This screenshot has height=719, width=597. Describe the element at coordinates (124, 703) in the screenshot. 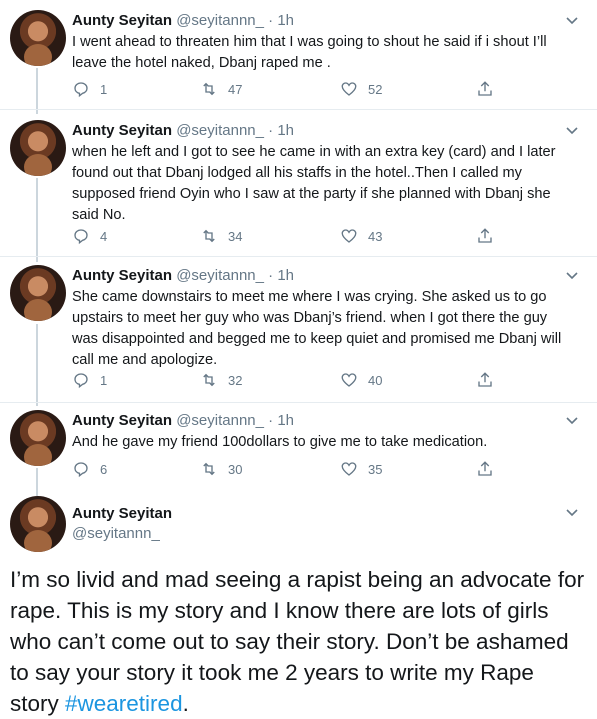

I see `hashtag-link: #wearetired` at that location.